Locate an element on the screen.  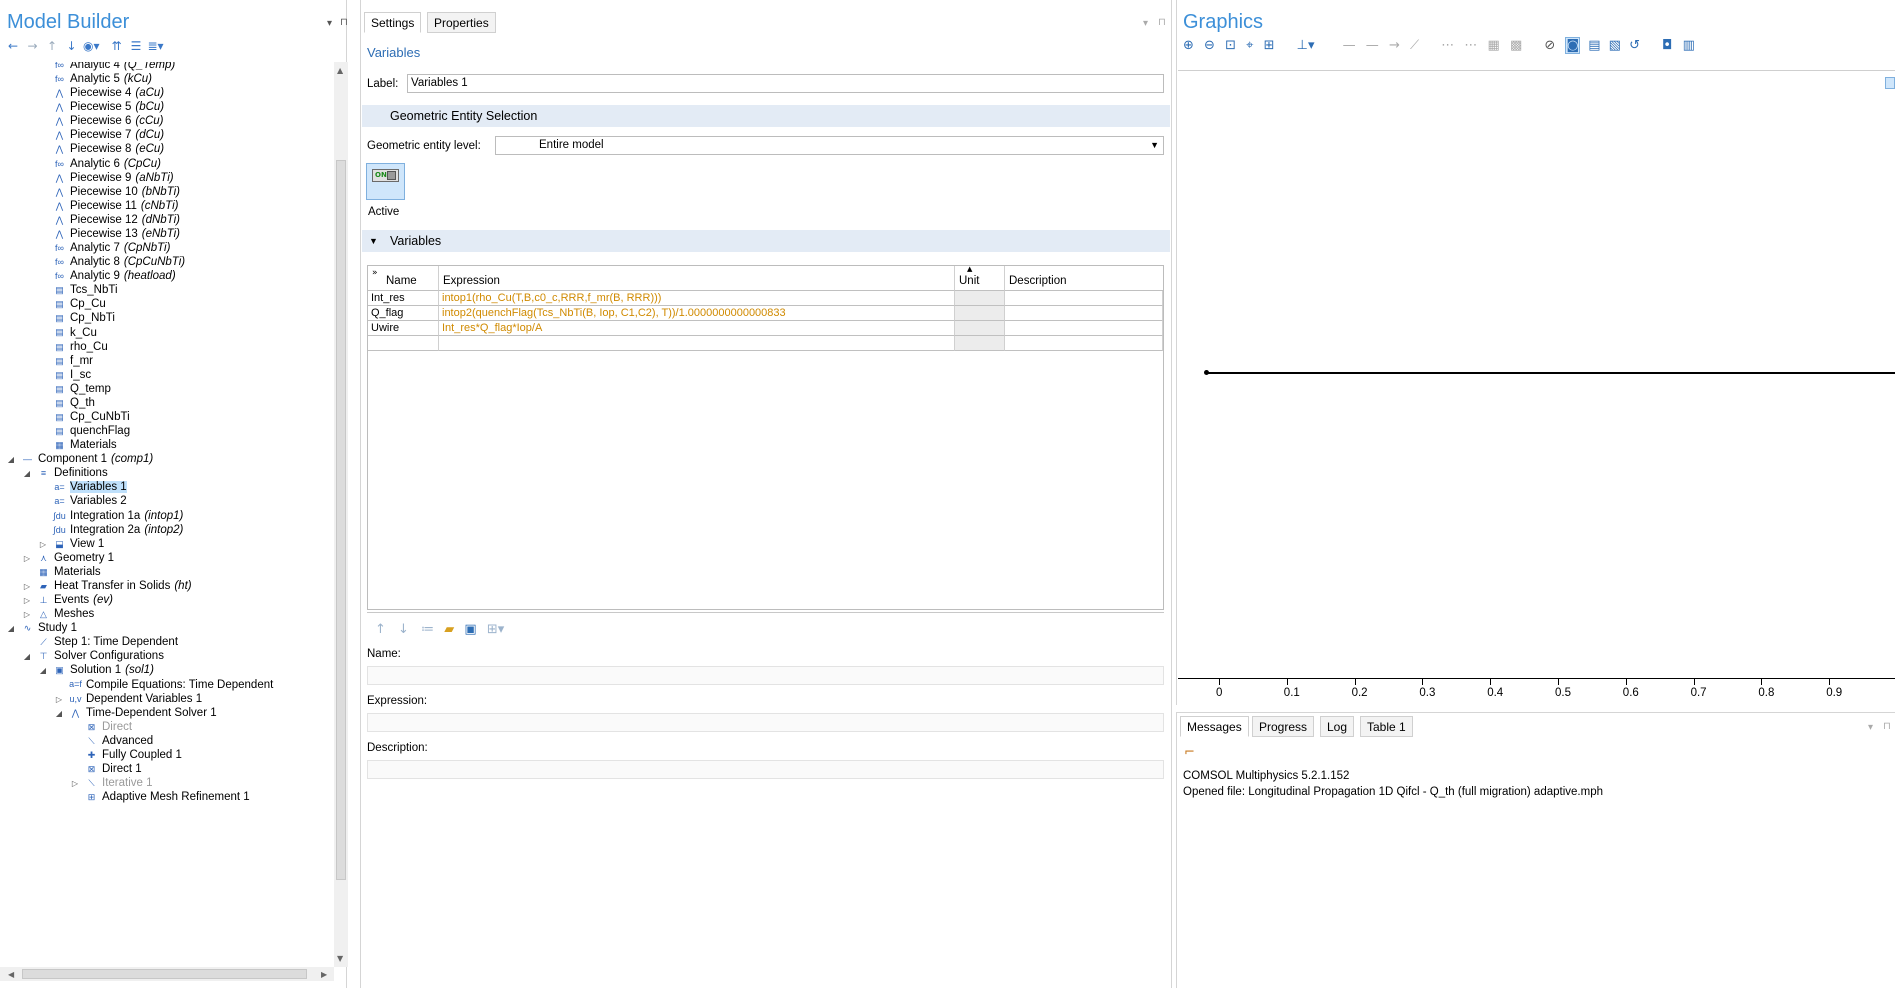
tab-table-1: Table 1 is located at coordinates (1386, 726).